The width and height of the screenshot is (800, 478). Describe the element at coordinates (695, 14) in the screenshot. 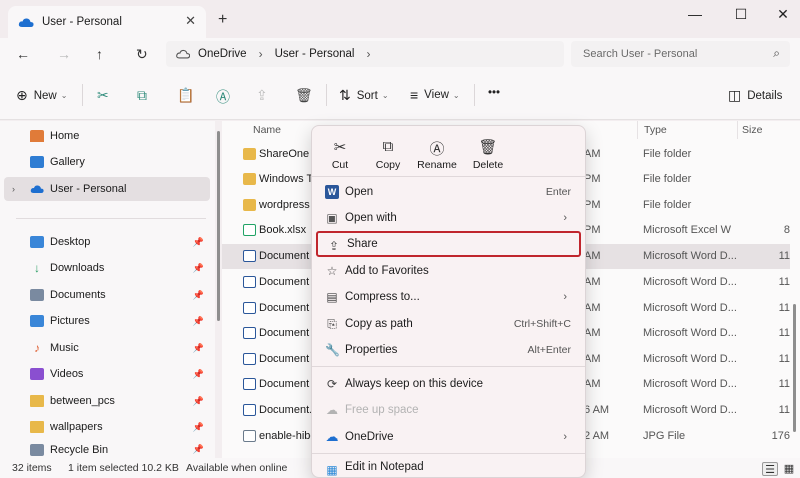

I see `minimize-button: —` at that location.